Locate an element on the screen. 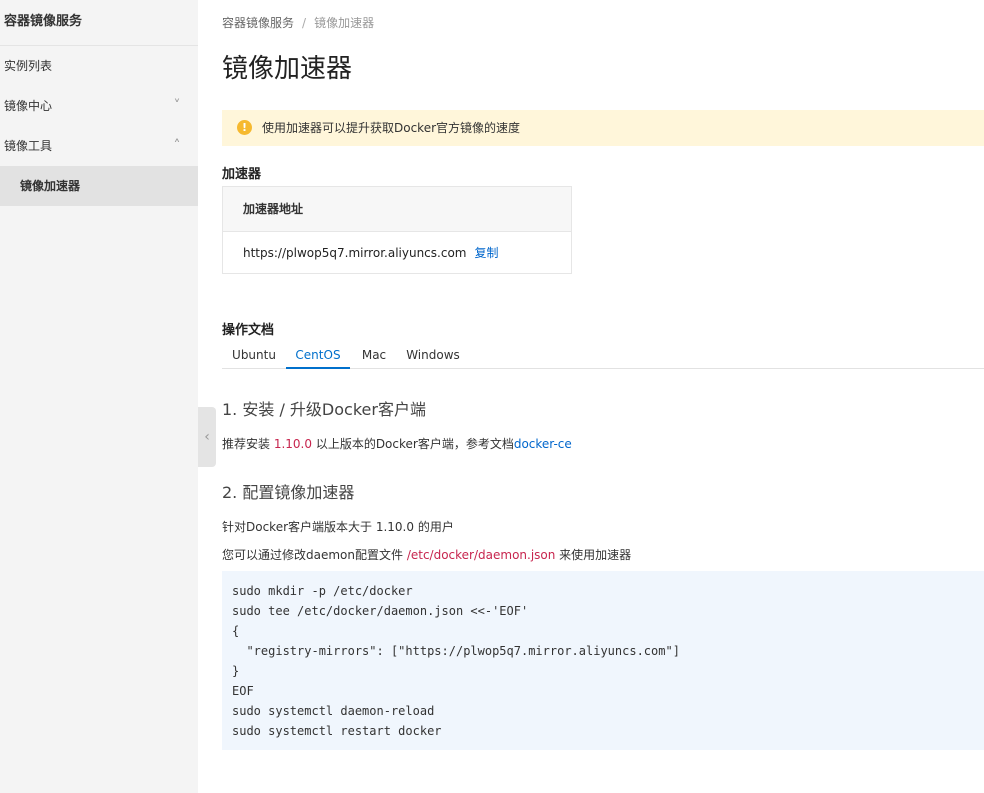 The height and width of the screenshot is (793, 984). step1-title: 1. 安装 / 升级Docker客户端 is located at coordinates (324, 409).